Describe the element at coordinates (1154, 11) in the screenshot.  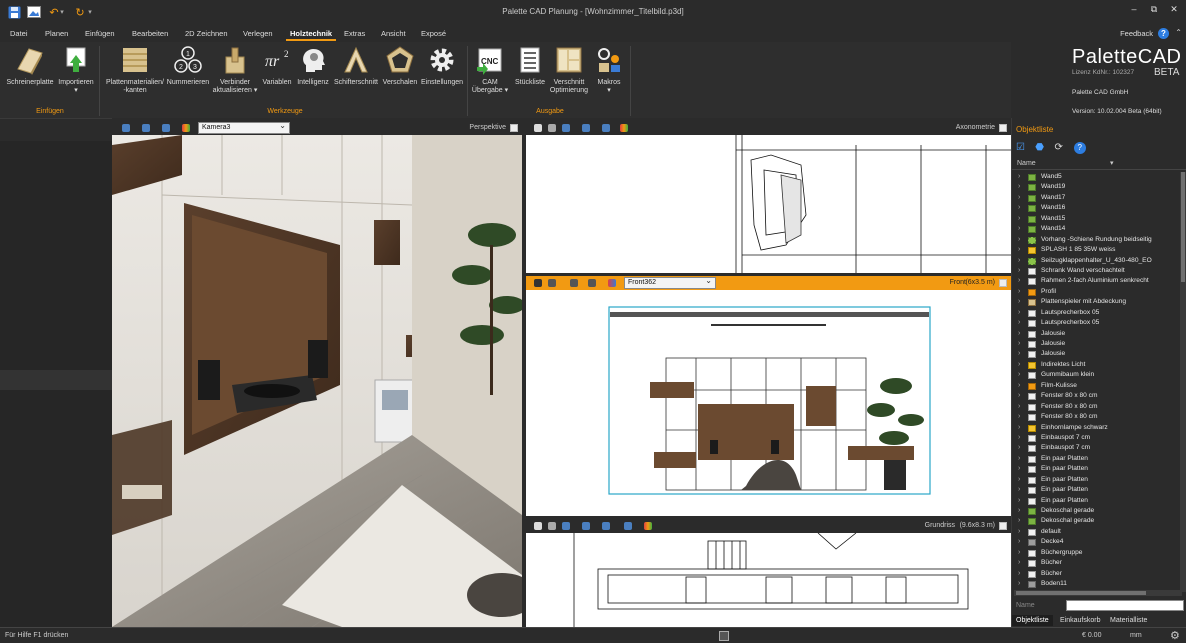
I see `maximize-button: ⧉` at that location.